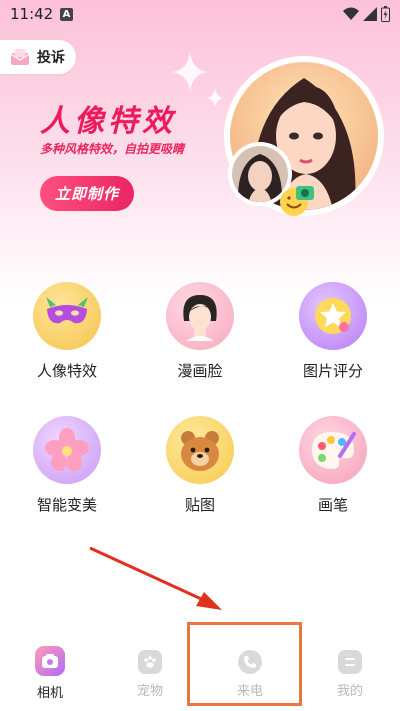 The width and height of the screenshot is (400, 711). What do you see at coordinates (149, 691) in the screenshot?
I see `nav-label: 宠物` at bounding box center [149, 691].